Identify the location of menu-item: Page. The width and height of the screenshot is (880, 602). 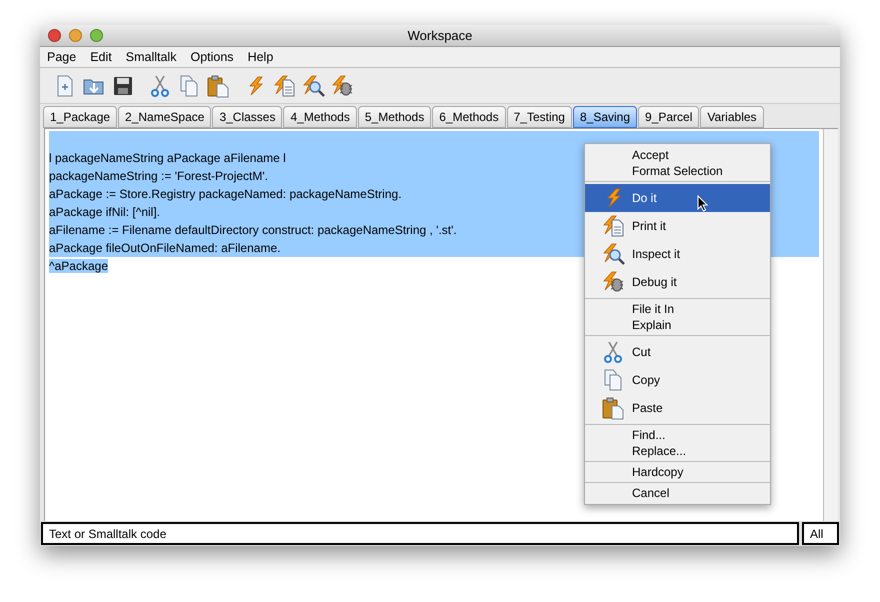
(61, 57).